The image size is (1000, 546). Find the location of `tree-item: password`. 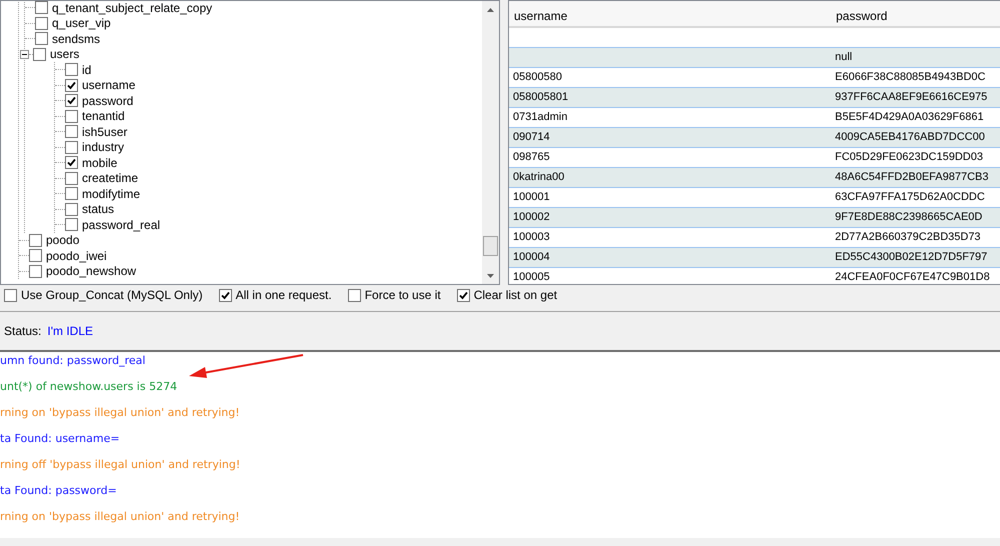

tree-item: password is located at coordinates (108, 101).